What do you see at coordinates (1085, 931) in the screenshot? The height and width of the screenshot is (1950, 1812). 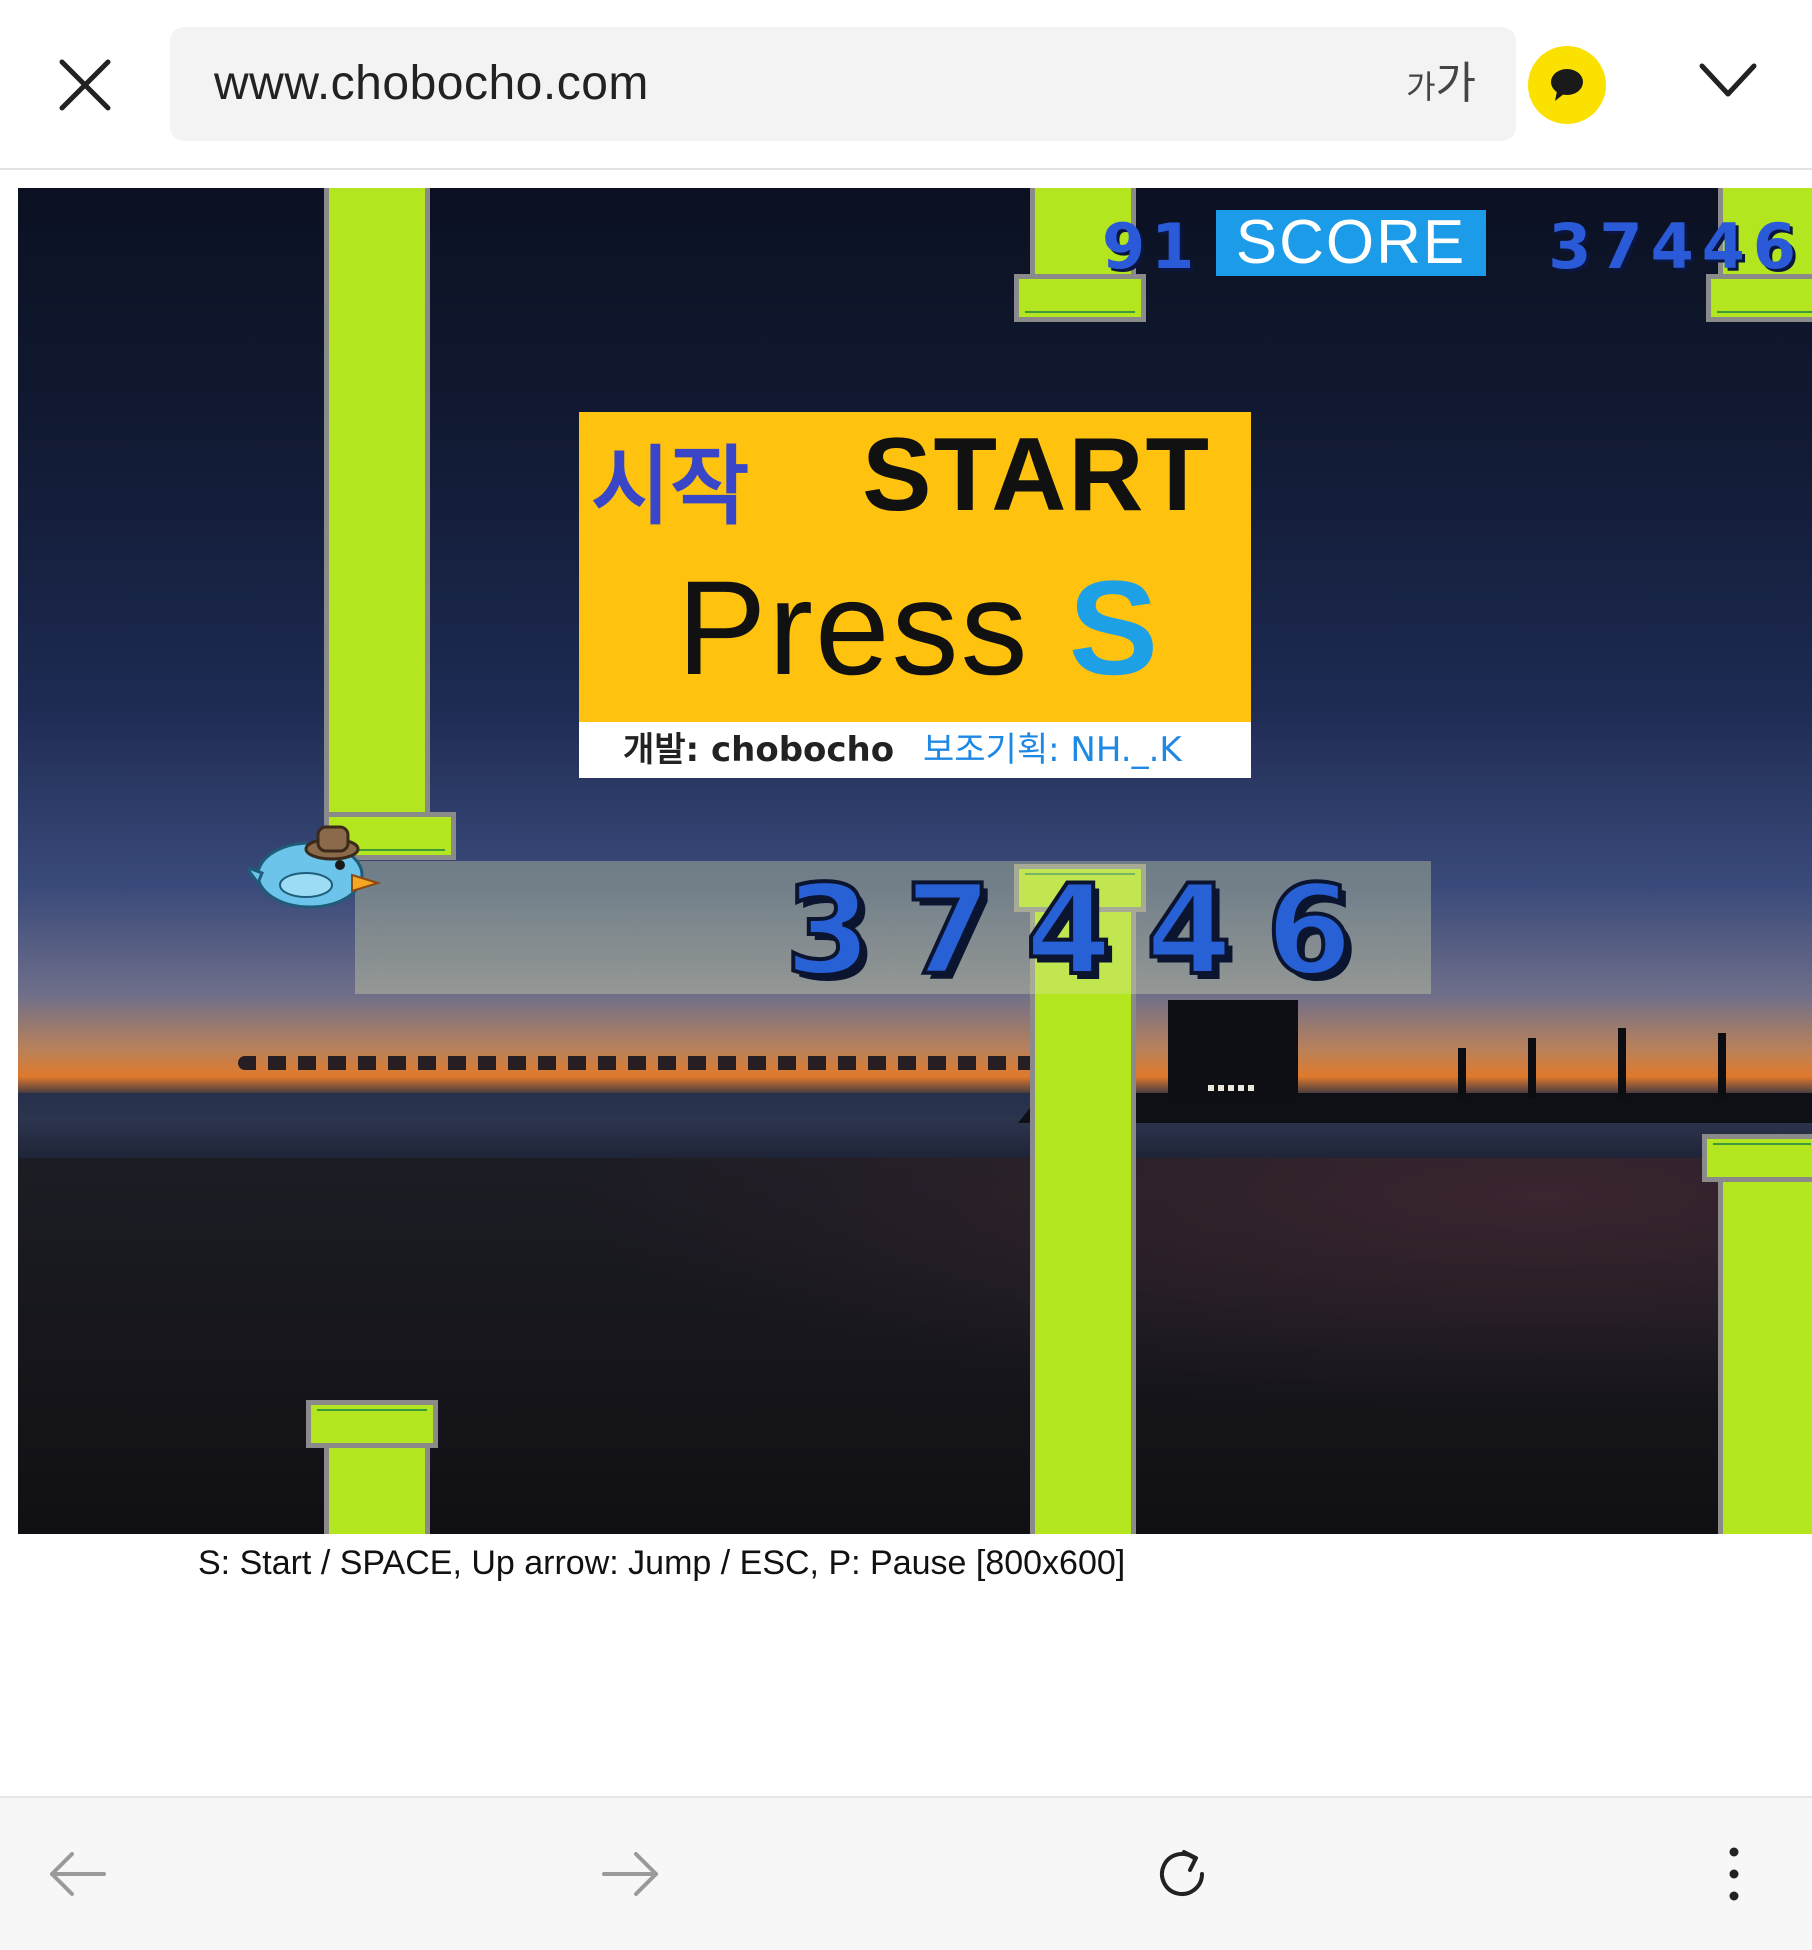 I see `best-score-digits: 37446` at bounding box center [1085, 931].